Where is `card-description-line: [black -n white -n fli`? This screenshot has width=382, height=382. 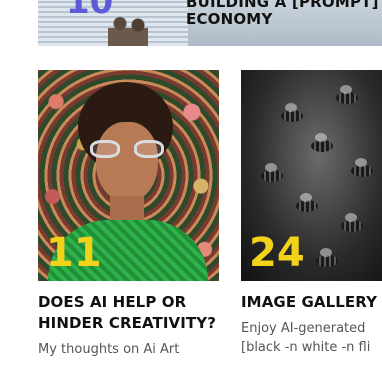 card-description-line: [black -n white -n fli is located at coordinates (306, 347).